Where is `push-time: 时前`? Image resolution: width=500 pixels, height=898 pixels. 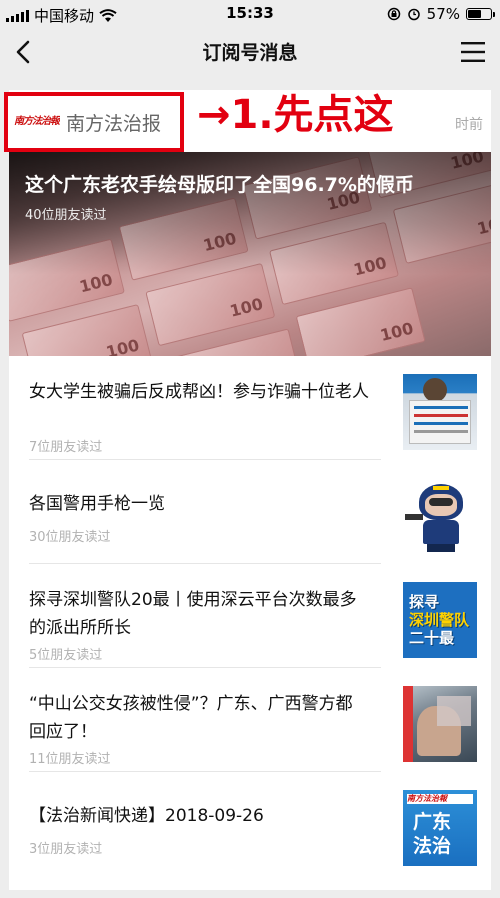
push-time: 时前 is located at coordinates (469, 125).